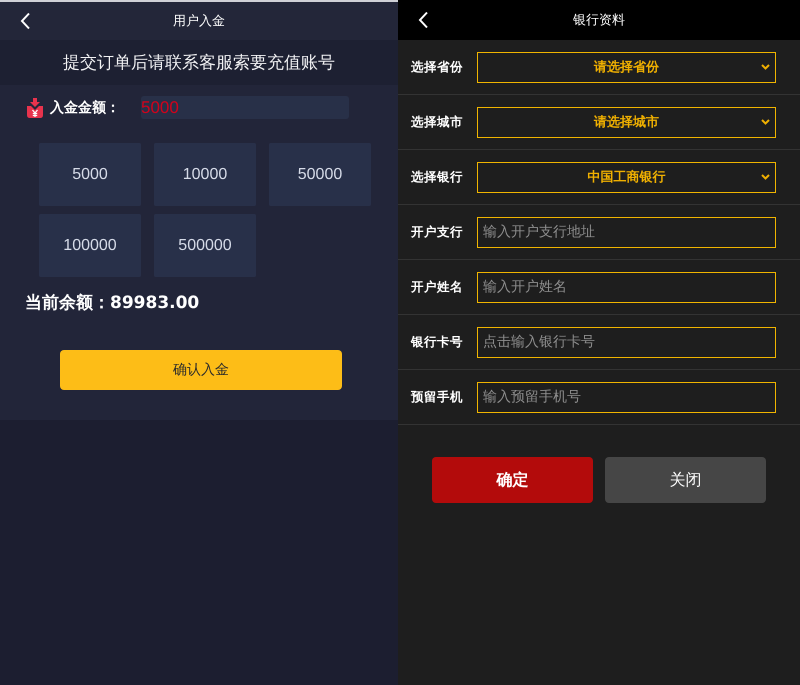  I want to click on balance-text: 当前余额：89983.00, so click(112, 303).